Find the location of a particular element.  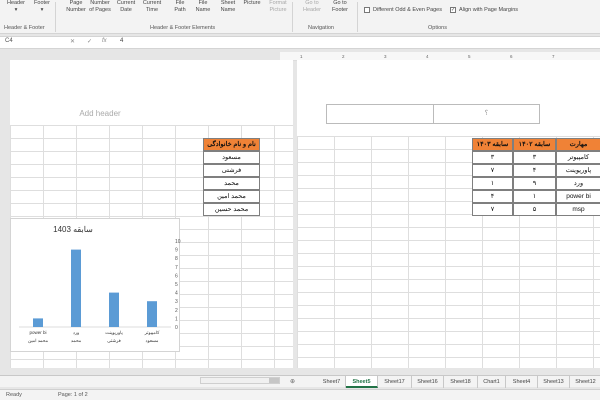

y-tick-label: 1 is located at coordinates (176, 319).